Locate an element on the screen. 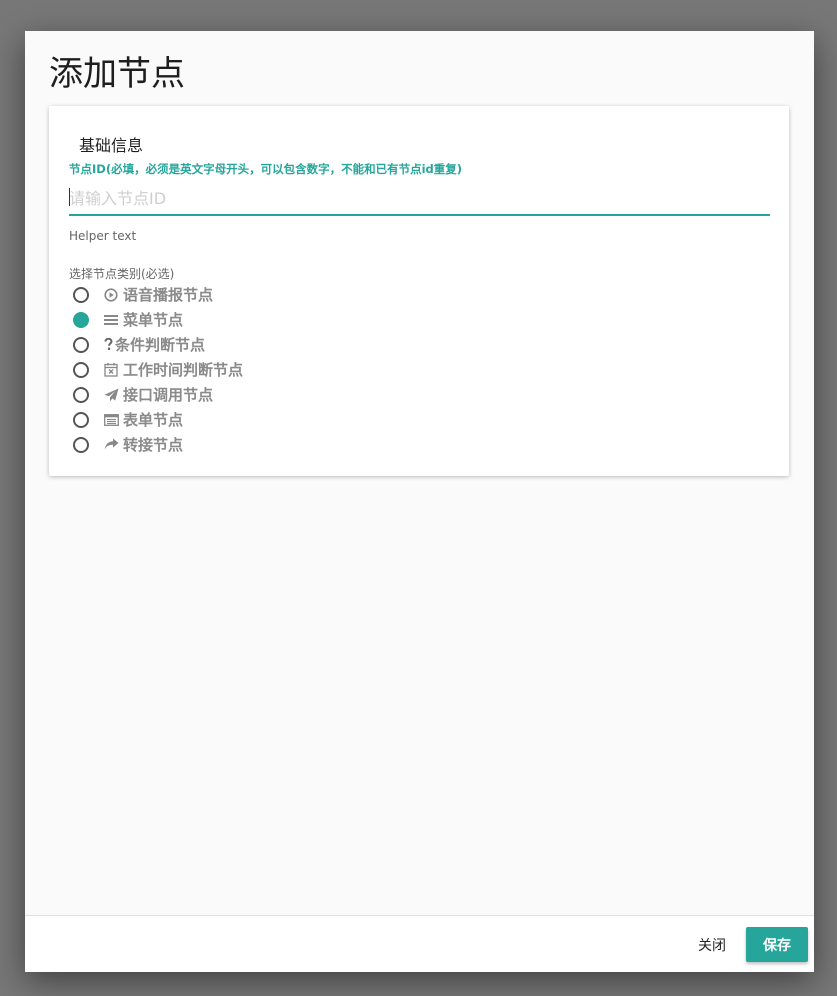 Image resolution: width=837 pixels, height=996 pixels. section-title: 基础信息 is located at coordinates (111, 145).